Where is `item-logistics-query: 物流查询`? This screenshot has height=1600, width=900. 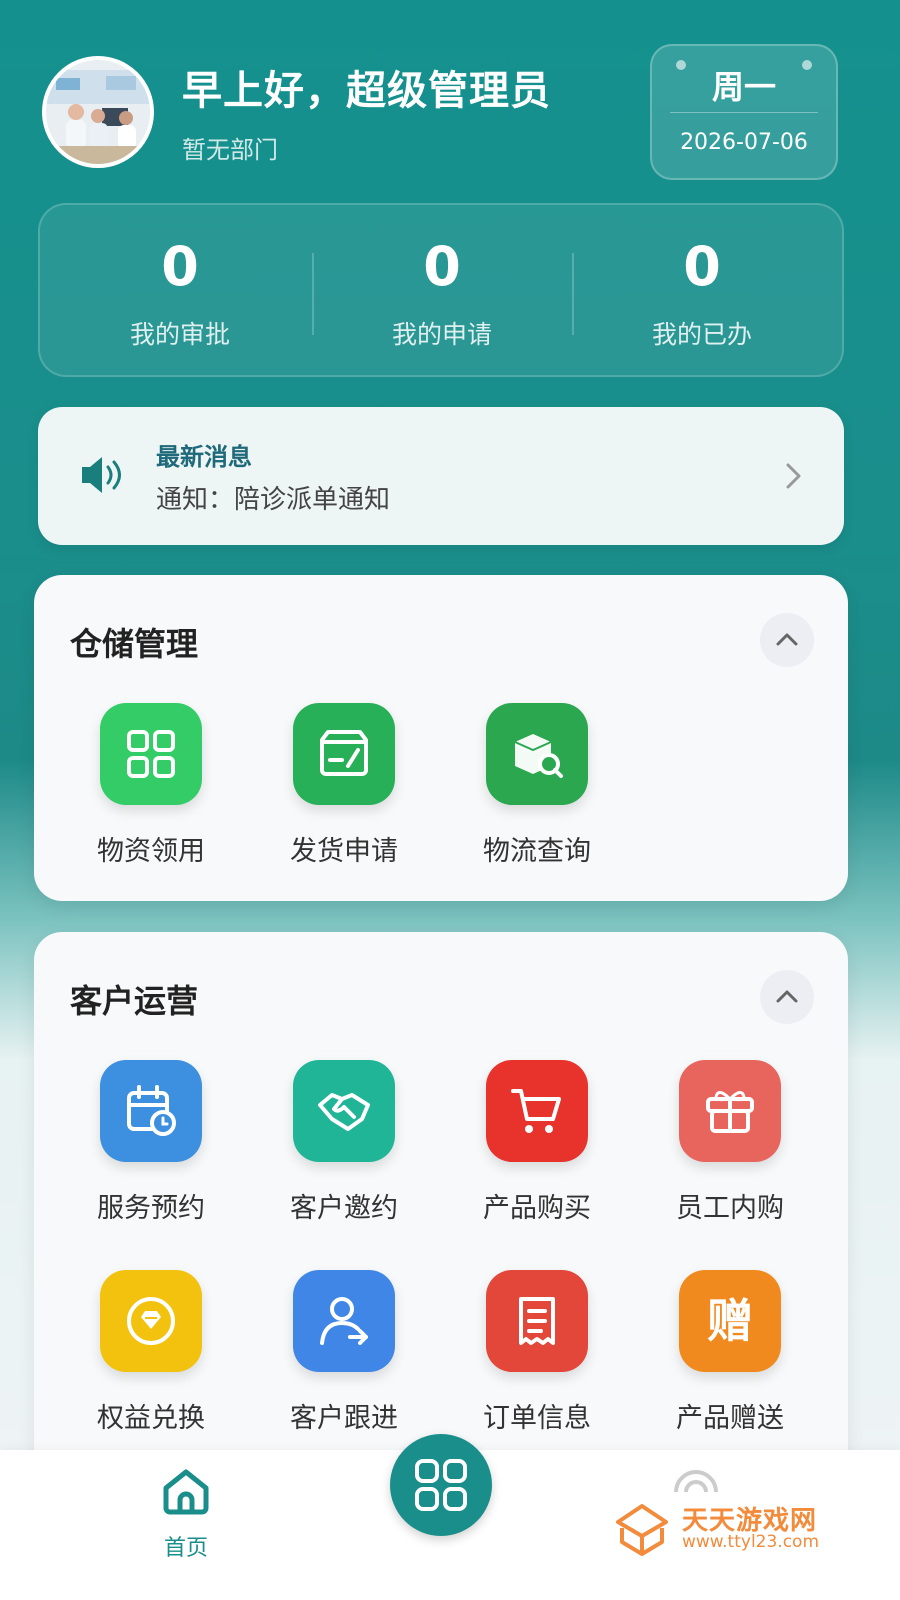 item-logistics-query: 物流查询 is located at coordinates (537, 785).